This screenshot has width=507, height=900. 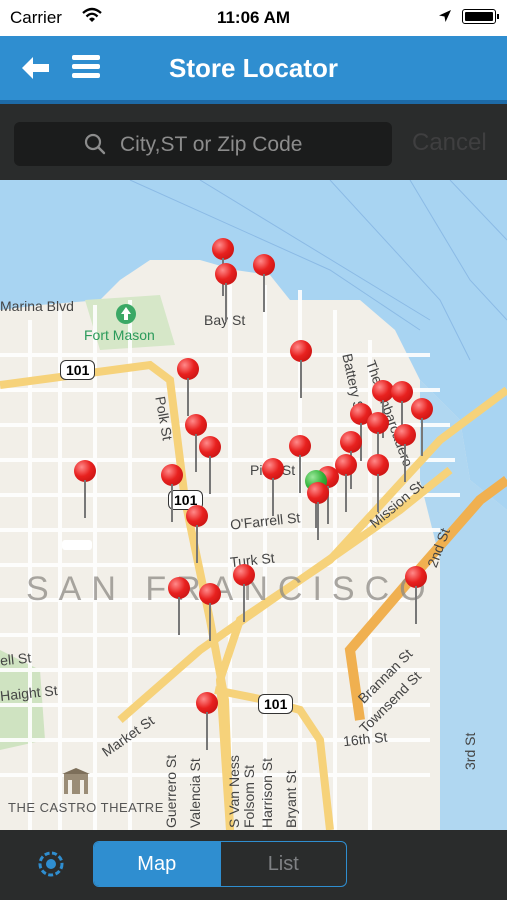 What do you see at coordinates (449, 143) in the screenshot?
I see `cancel-button: Cancel` at bounding box center [449, 143].